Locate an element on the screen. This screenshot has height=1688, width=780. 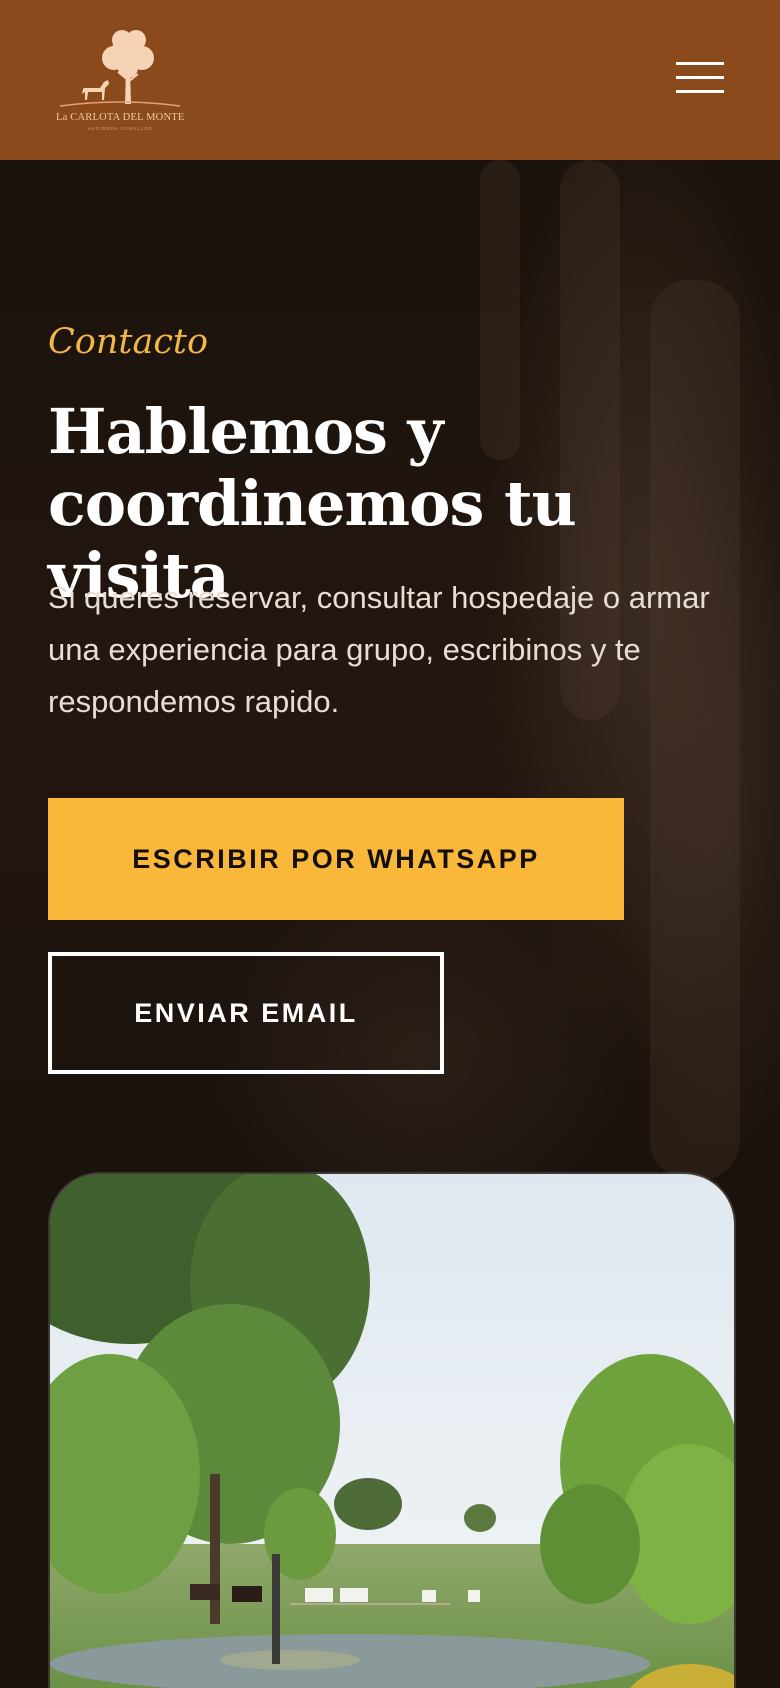
hamburger-menu-icon is located at coordinates (696, 78).